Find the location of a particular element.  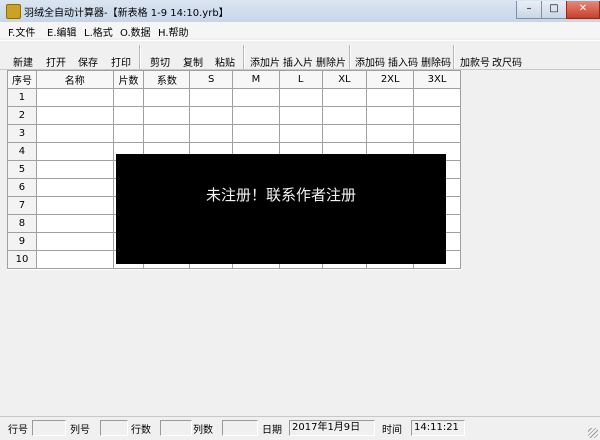

row-number: 2 is located at coordinates (22, 115).